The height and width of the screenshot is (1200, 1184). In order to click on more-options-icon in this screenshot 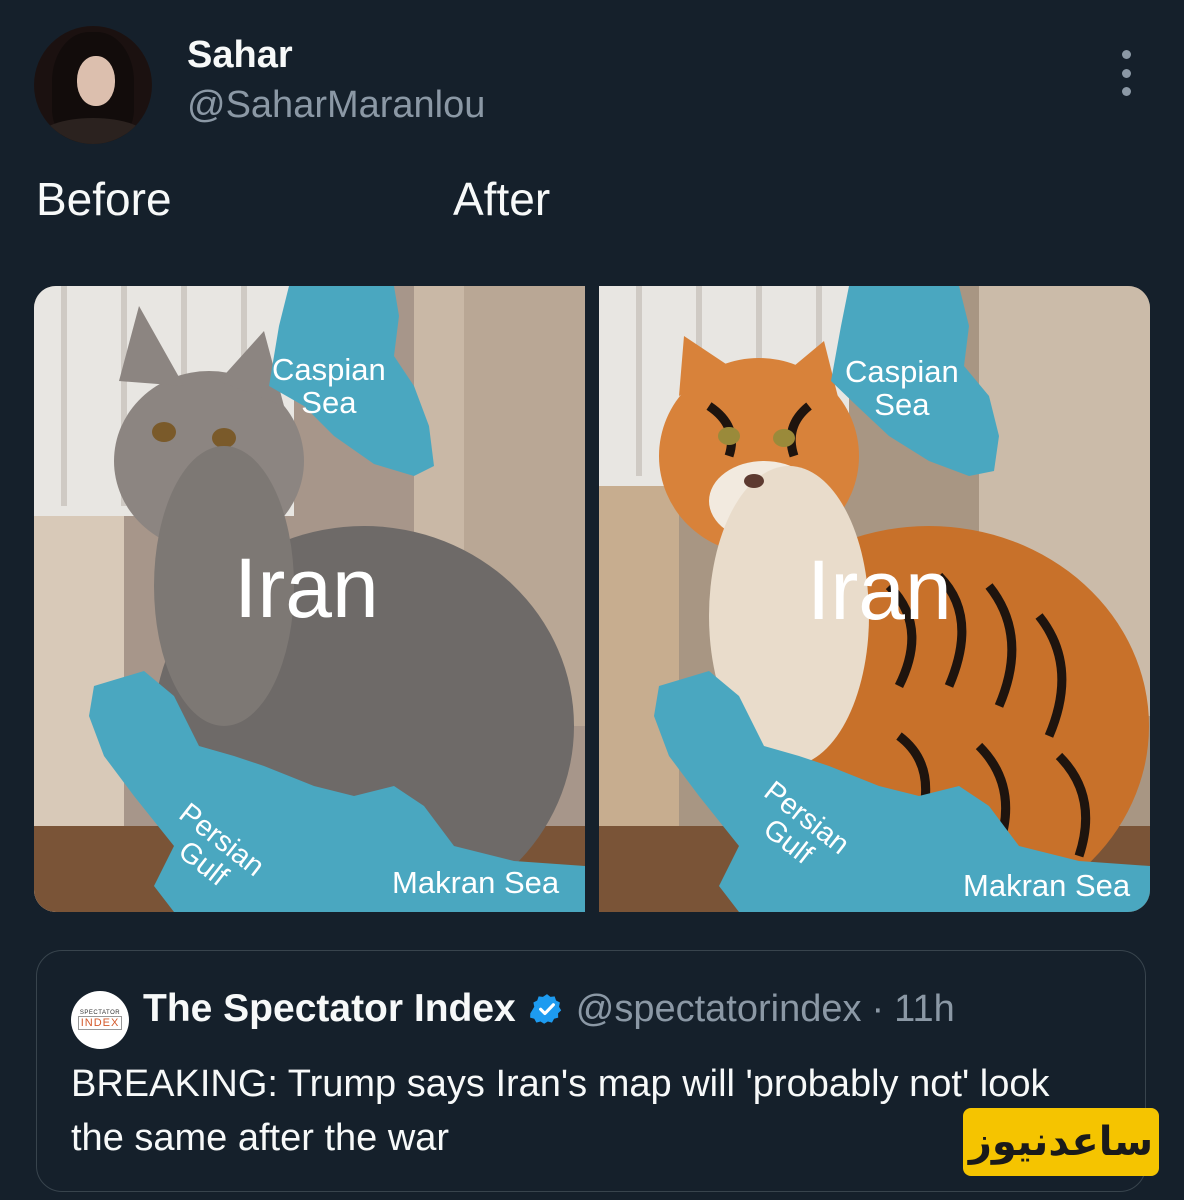, I will do `click(1126, 73)`.